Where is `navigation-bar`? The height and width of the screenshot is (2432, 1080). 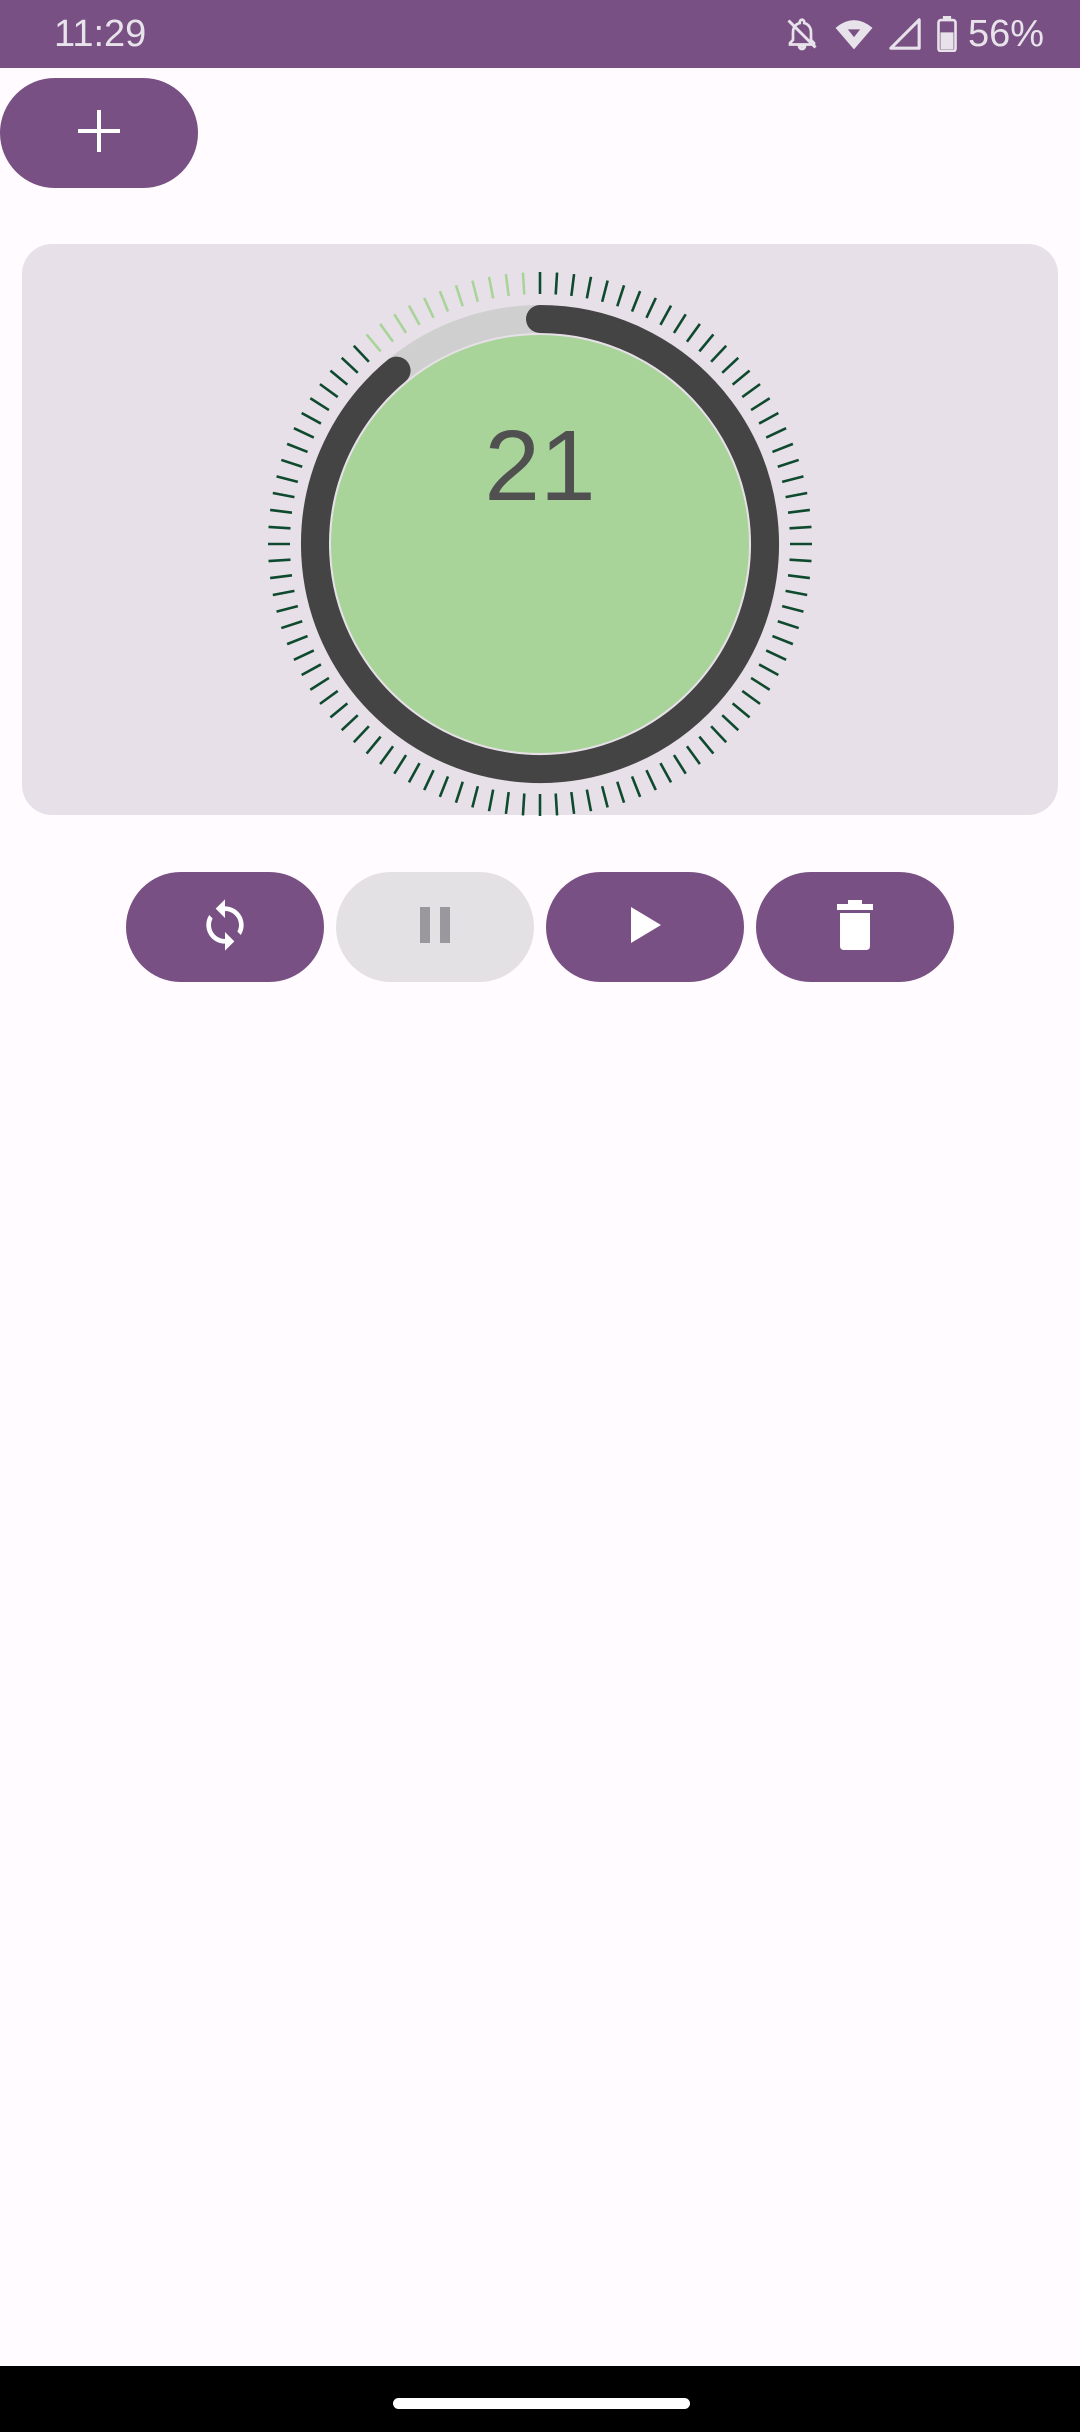
navigation-bar is located at coordinates (540, 2399).